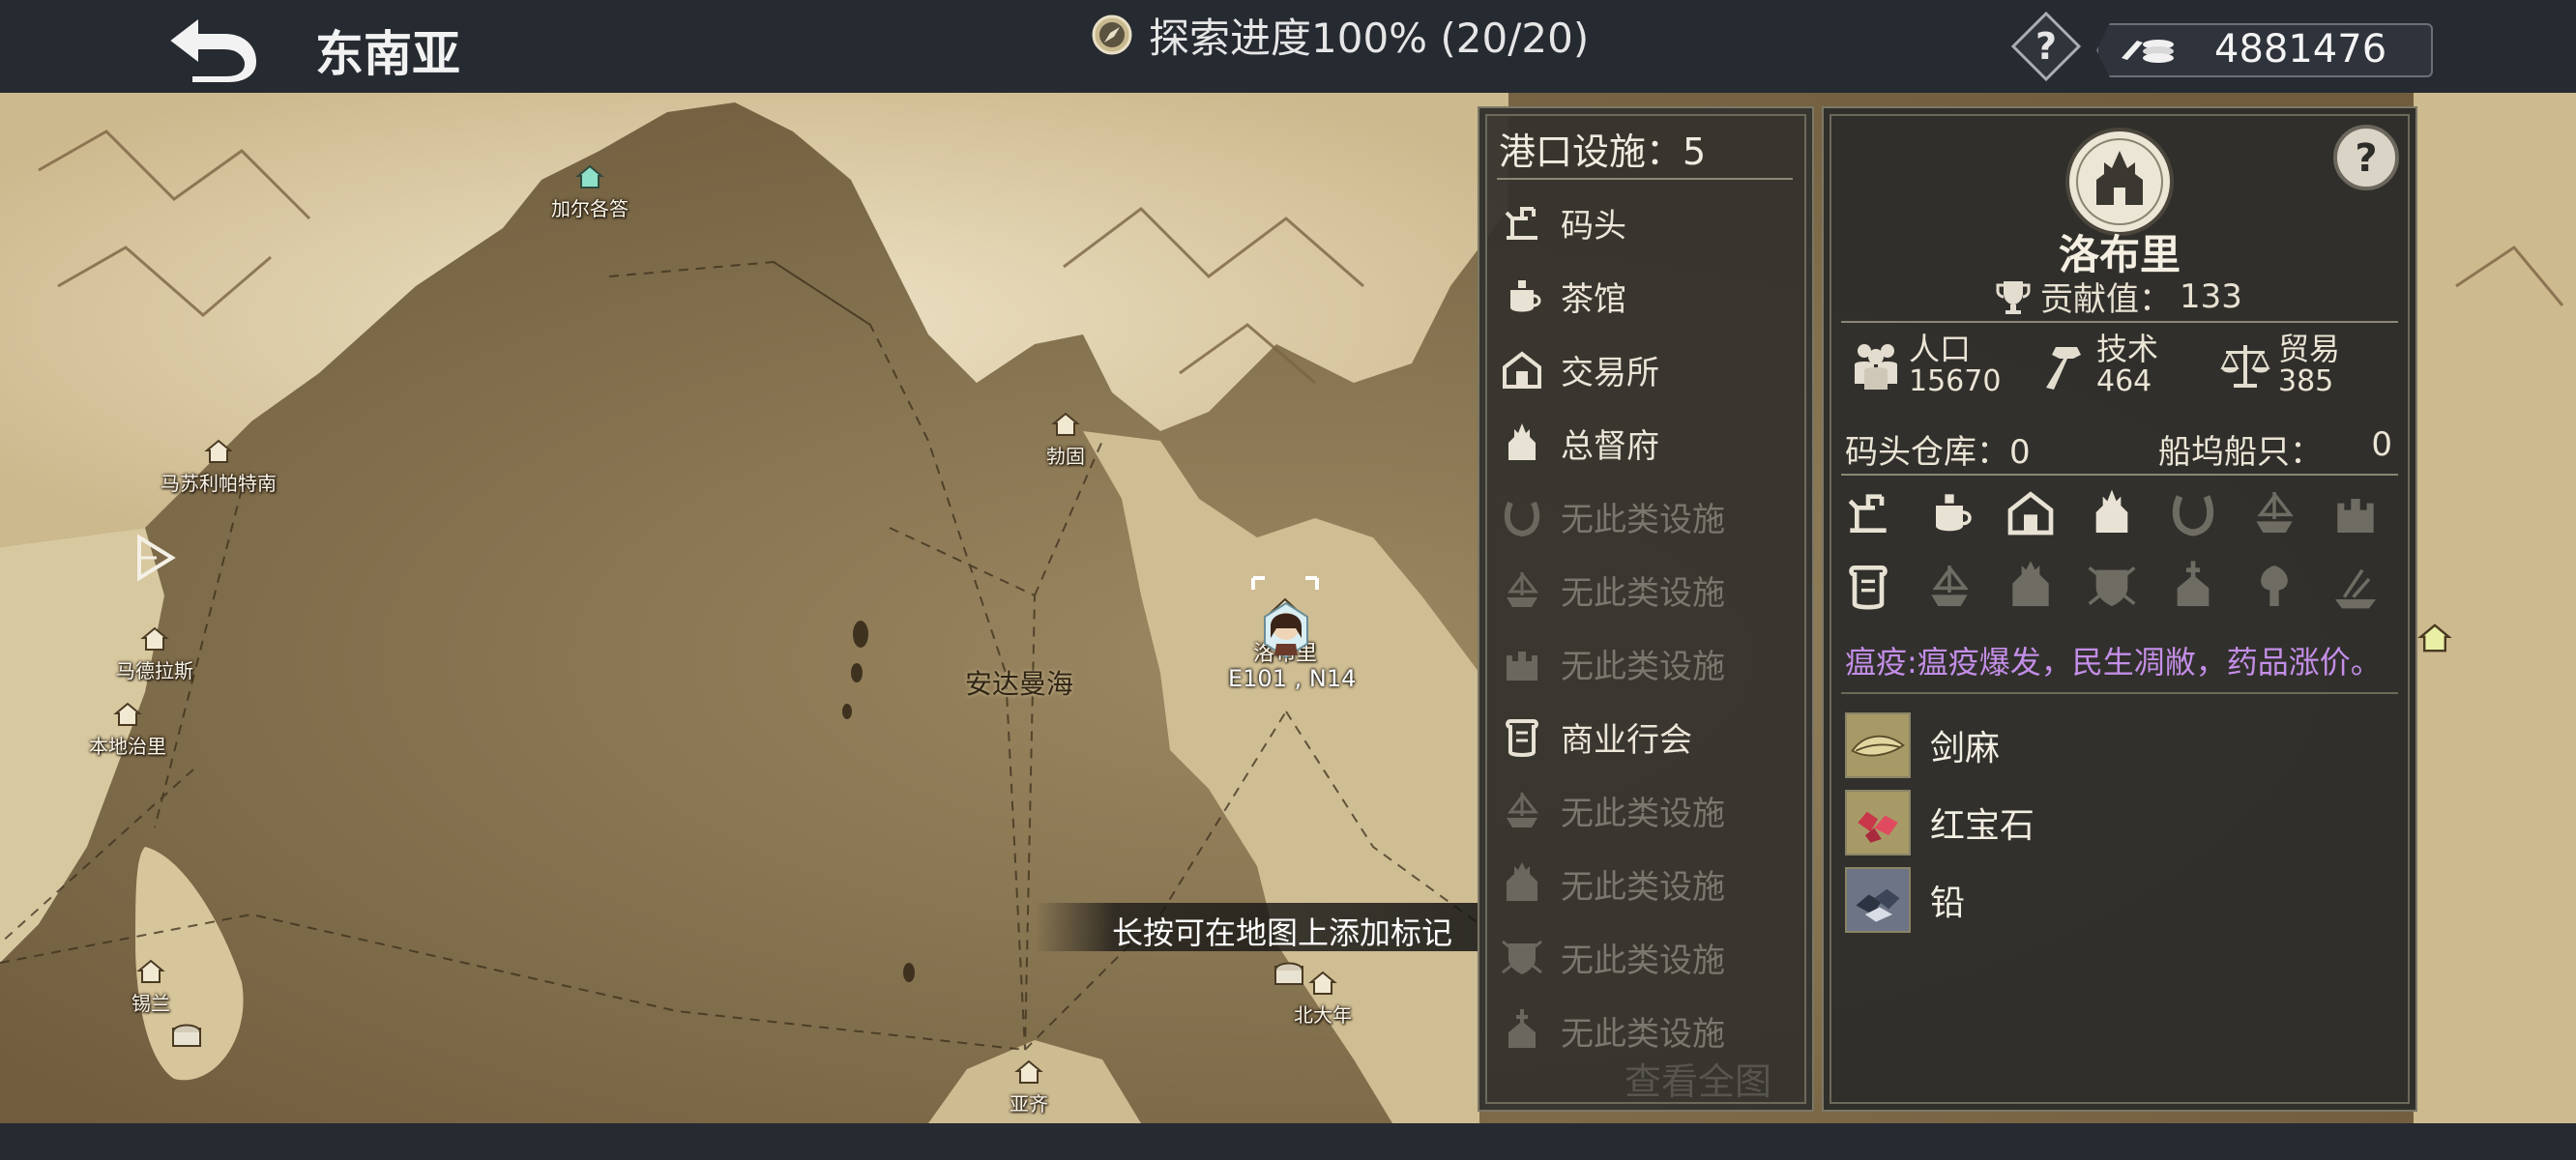  What do you see at coordinates (2280, 365) in the screenshot?
I see `stat-trade: 贸易 385` at bounding box center [2280, 365].